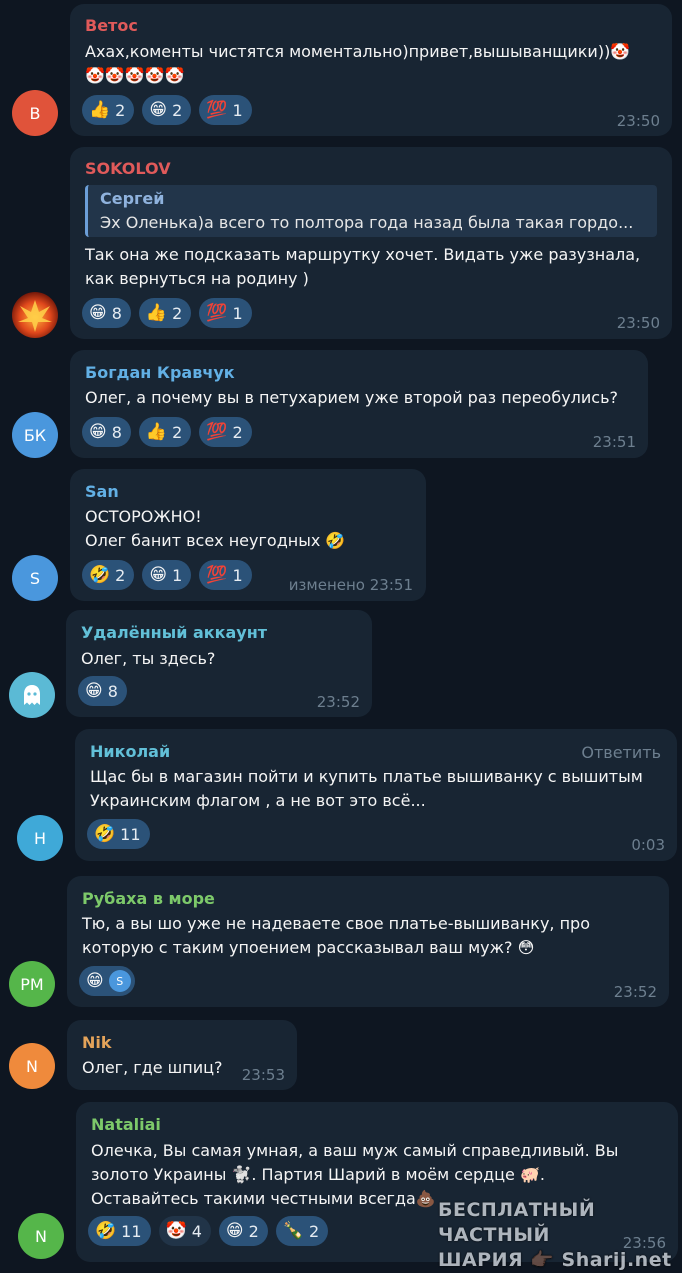 This screenshot has height=1273, width=682. What do you see at coordinates (326, 585) in the screenshot?
I see `edited-label: изменено` at bounding box center [326, 585].